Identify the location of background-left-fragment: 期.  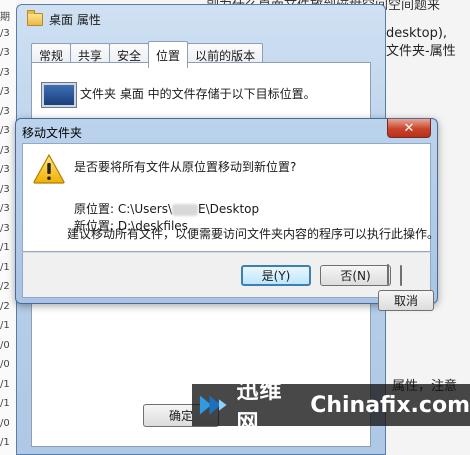
(5, 17).